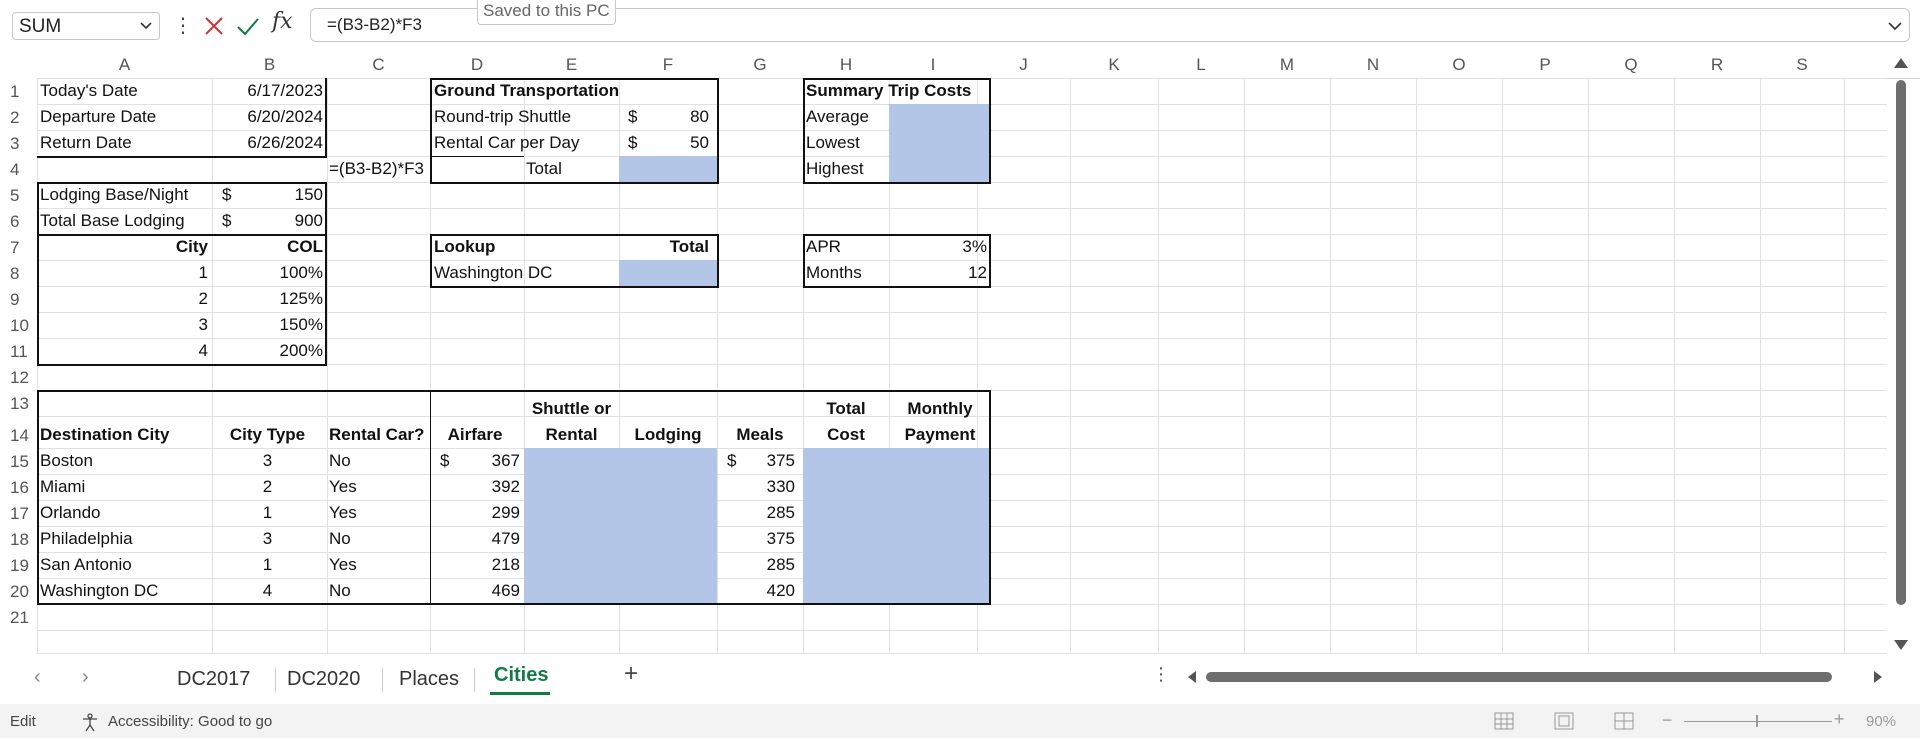  What do you see at coordinates (938, 247) in the screenshot?
I see `cell-i7: 3%` at bounding box center [938, 247].